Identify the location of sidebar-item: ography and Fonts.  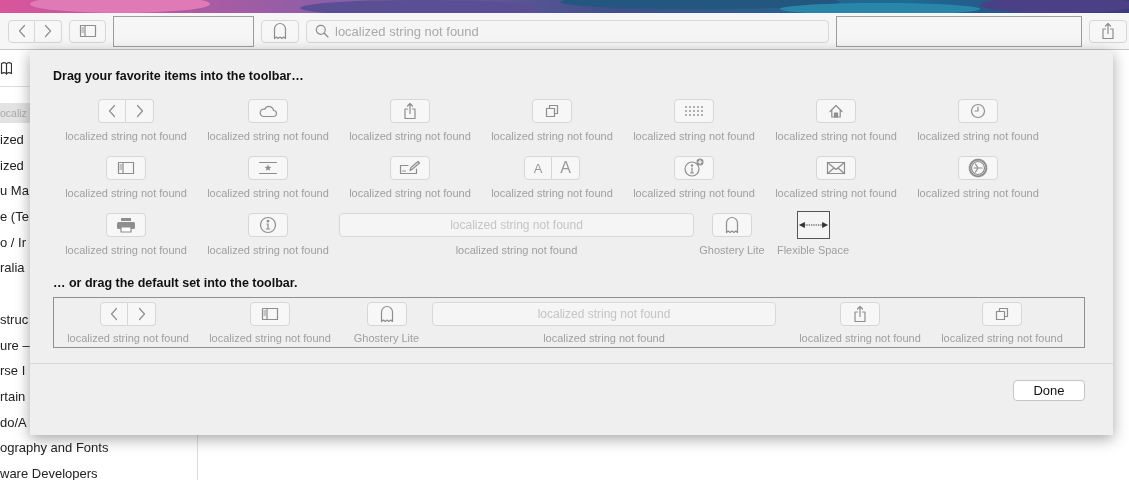
(54, 448).